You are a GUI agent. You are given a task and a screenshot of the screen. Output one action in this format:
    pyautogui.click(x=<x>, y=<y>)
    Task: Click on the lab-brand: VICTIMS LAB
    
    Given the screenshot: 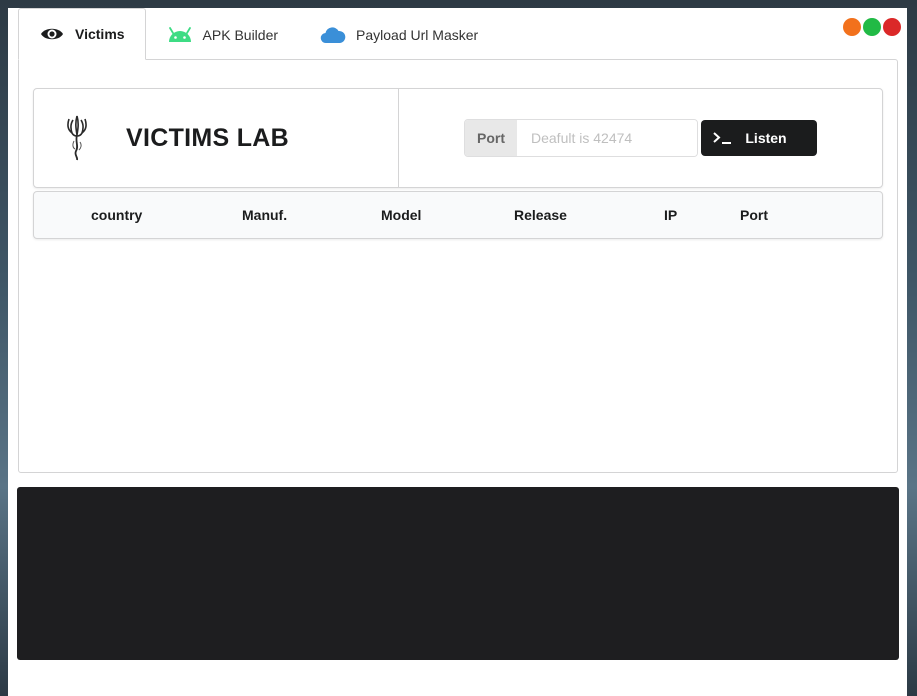 What is the action you would take?
    pyautogui.click(x=216, y=138)
    